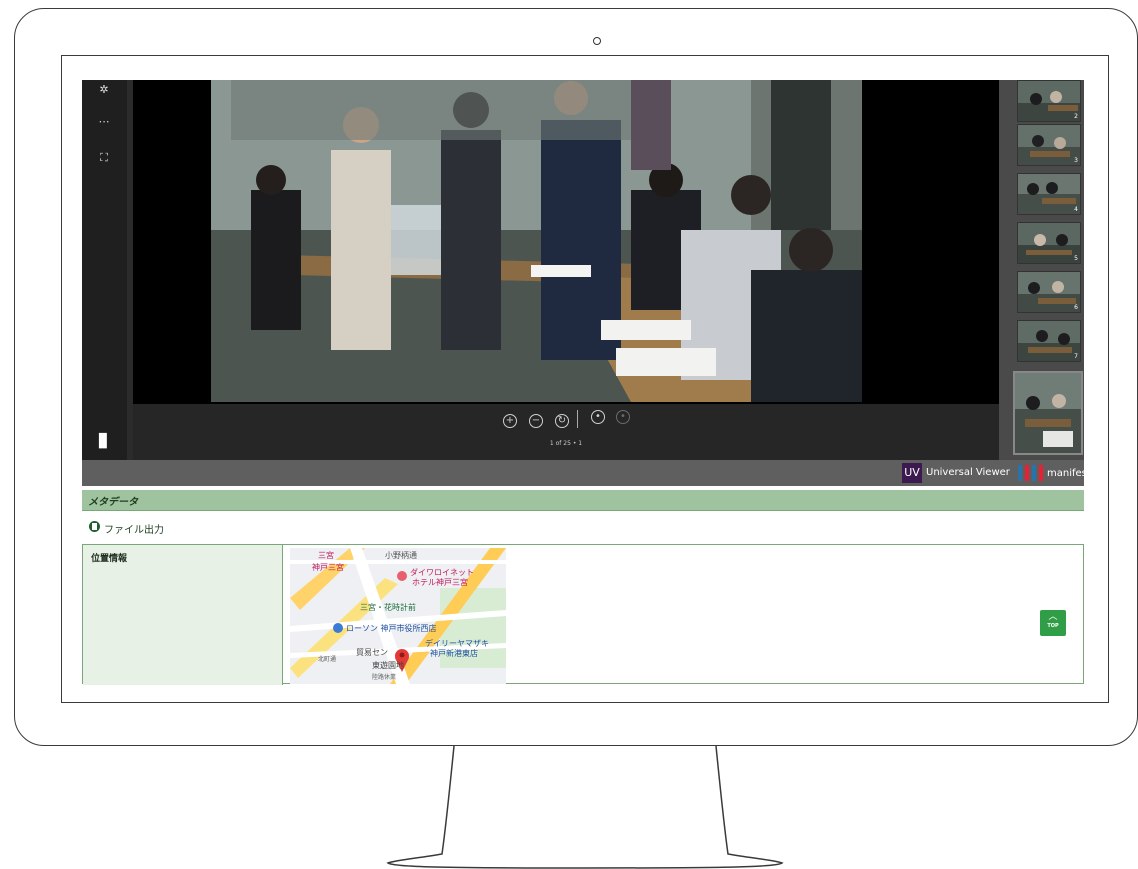 This screenshot has width=1138, height=869. I want to click on map-label: ダイワロイネット, so click(442, 572).